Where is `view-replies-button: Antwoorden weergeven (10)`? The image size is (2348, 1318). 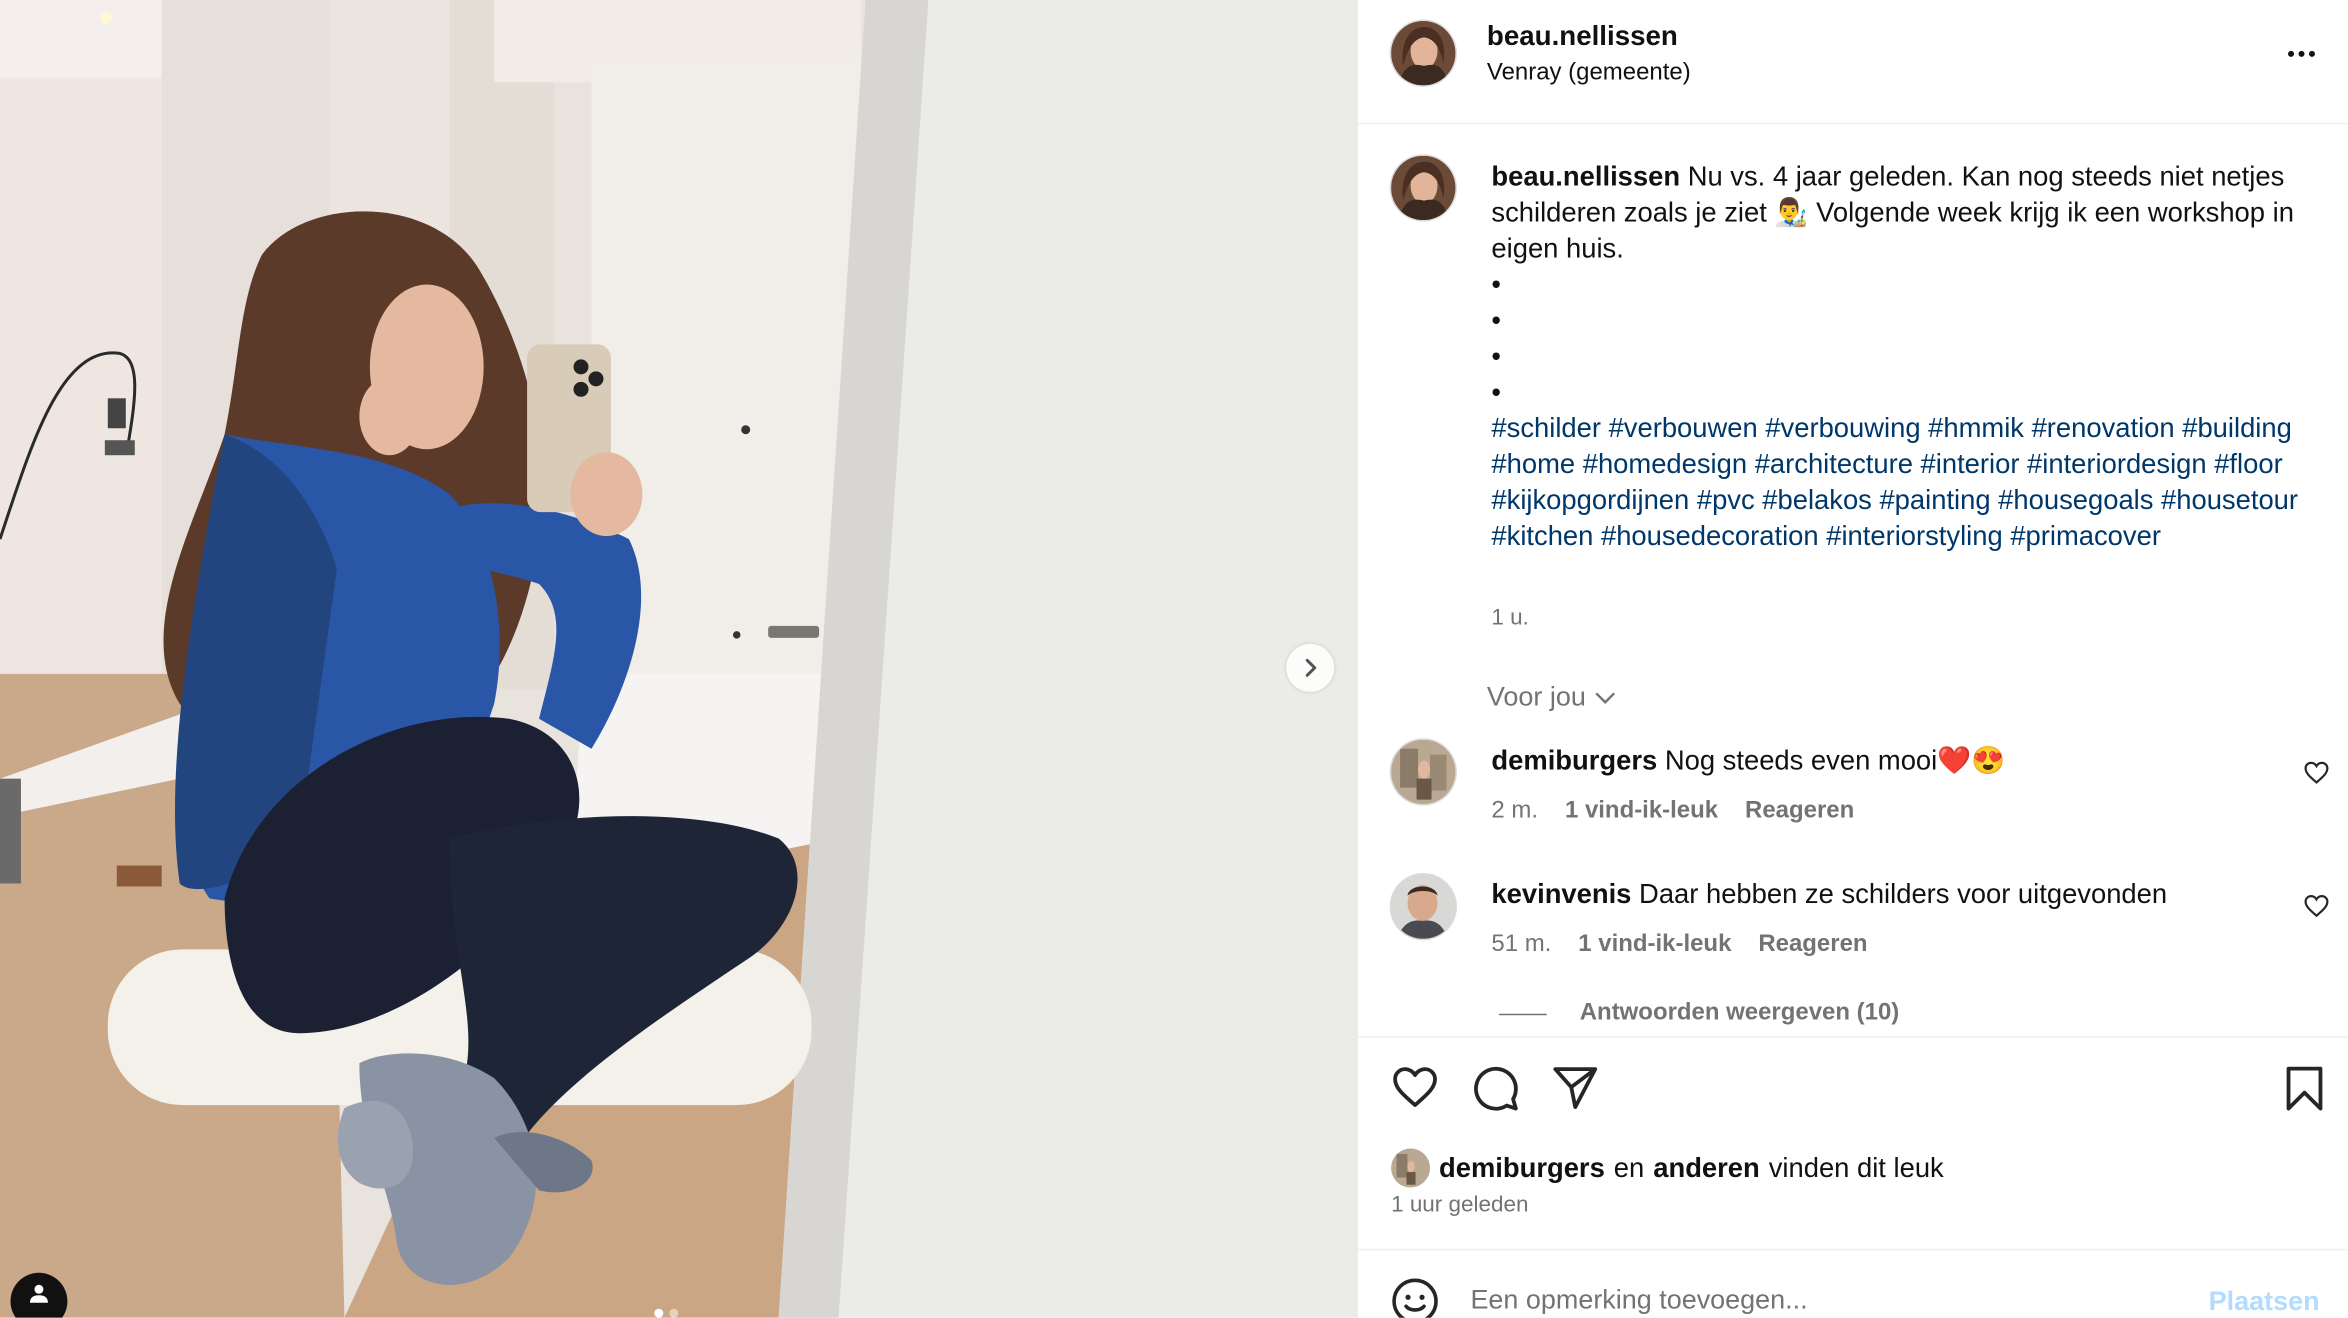 view-replies-button: Antwoorden weergeven (10) is located at coordinates (1699, 1013).